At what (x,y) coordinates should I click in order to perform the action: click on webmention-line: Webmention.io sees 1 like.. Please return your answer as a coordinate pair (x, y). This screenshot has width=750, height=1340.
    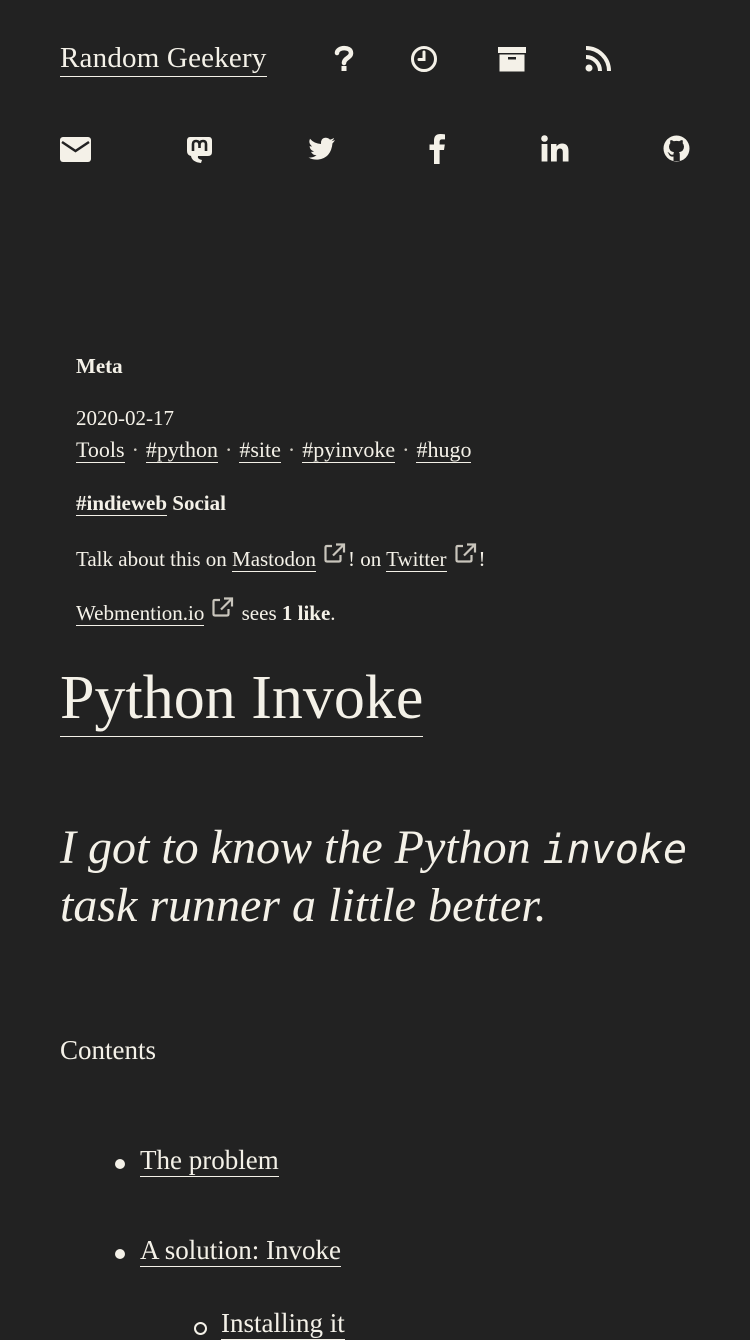
    Looking at the image, I should click on (206, 611).